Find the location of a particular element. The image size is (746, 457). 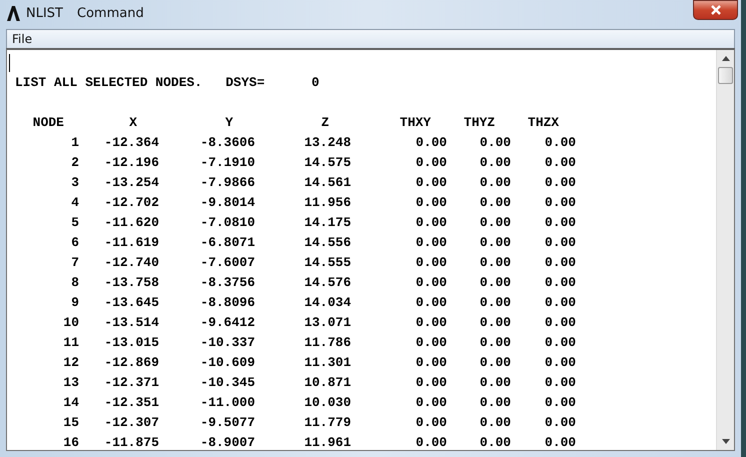

table-cell-text: 11.961 is located at coordinates (327, 442).